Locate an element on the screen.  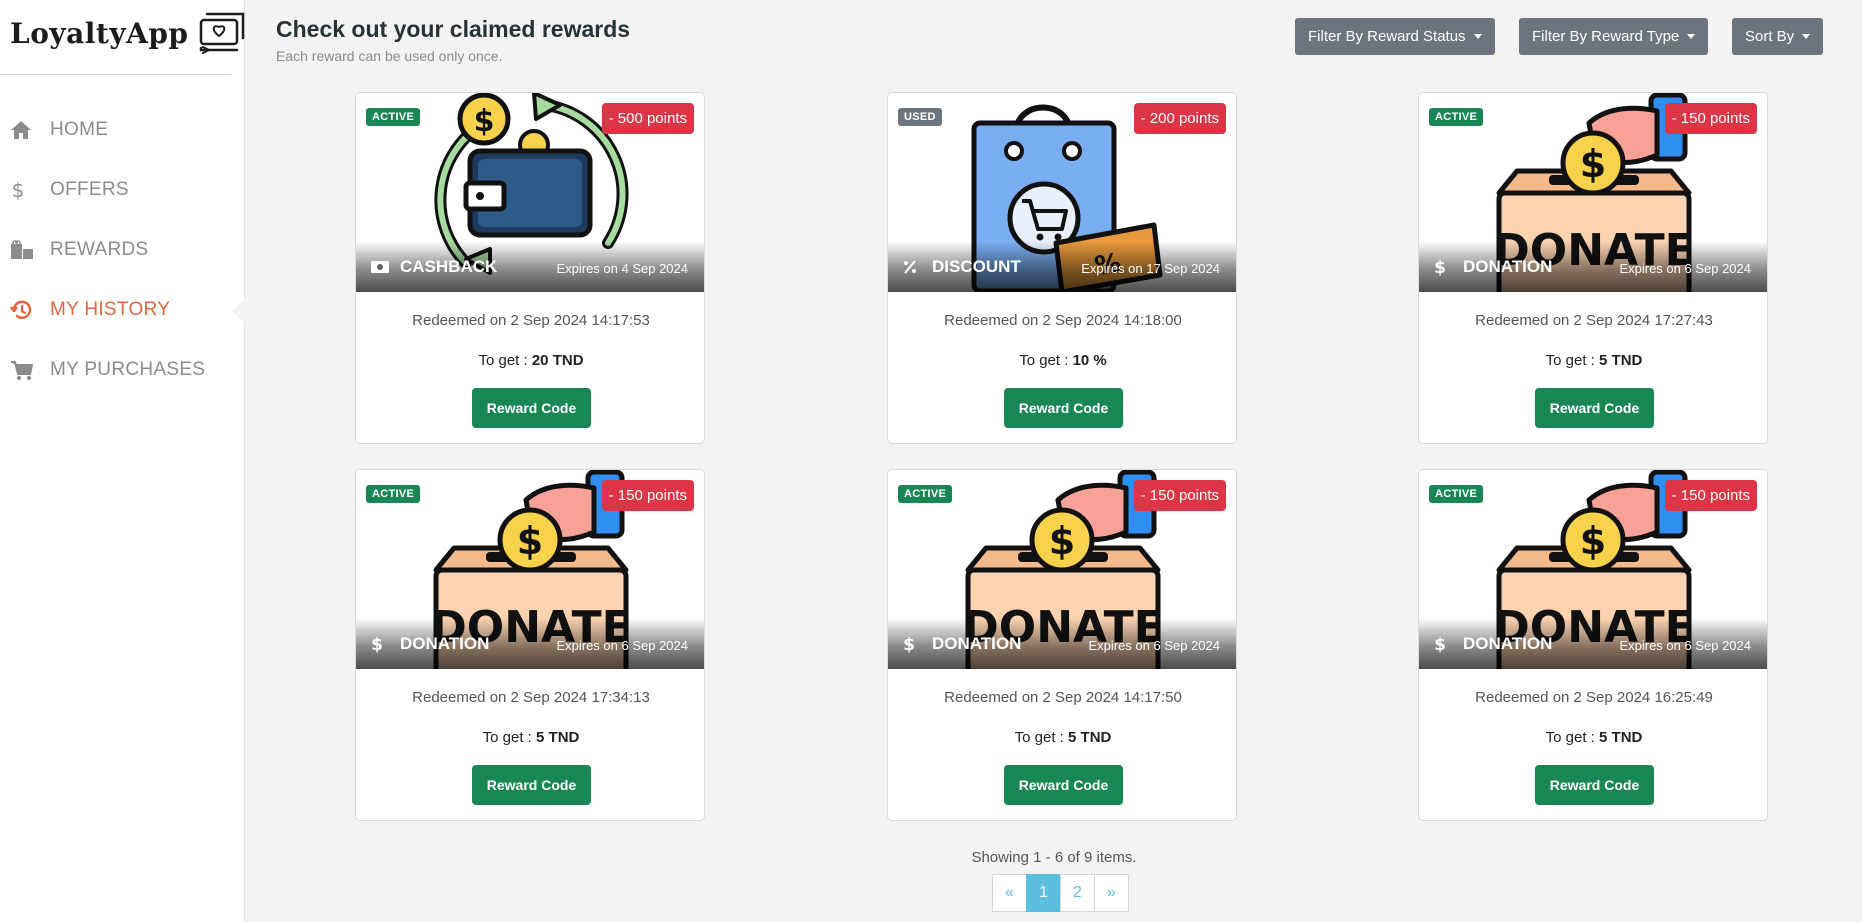
redeemed-date: Redeemed on 2 Sep 2024 16:25:49 is located at coordinates (1594, 697).